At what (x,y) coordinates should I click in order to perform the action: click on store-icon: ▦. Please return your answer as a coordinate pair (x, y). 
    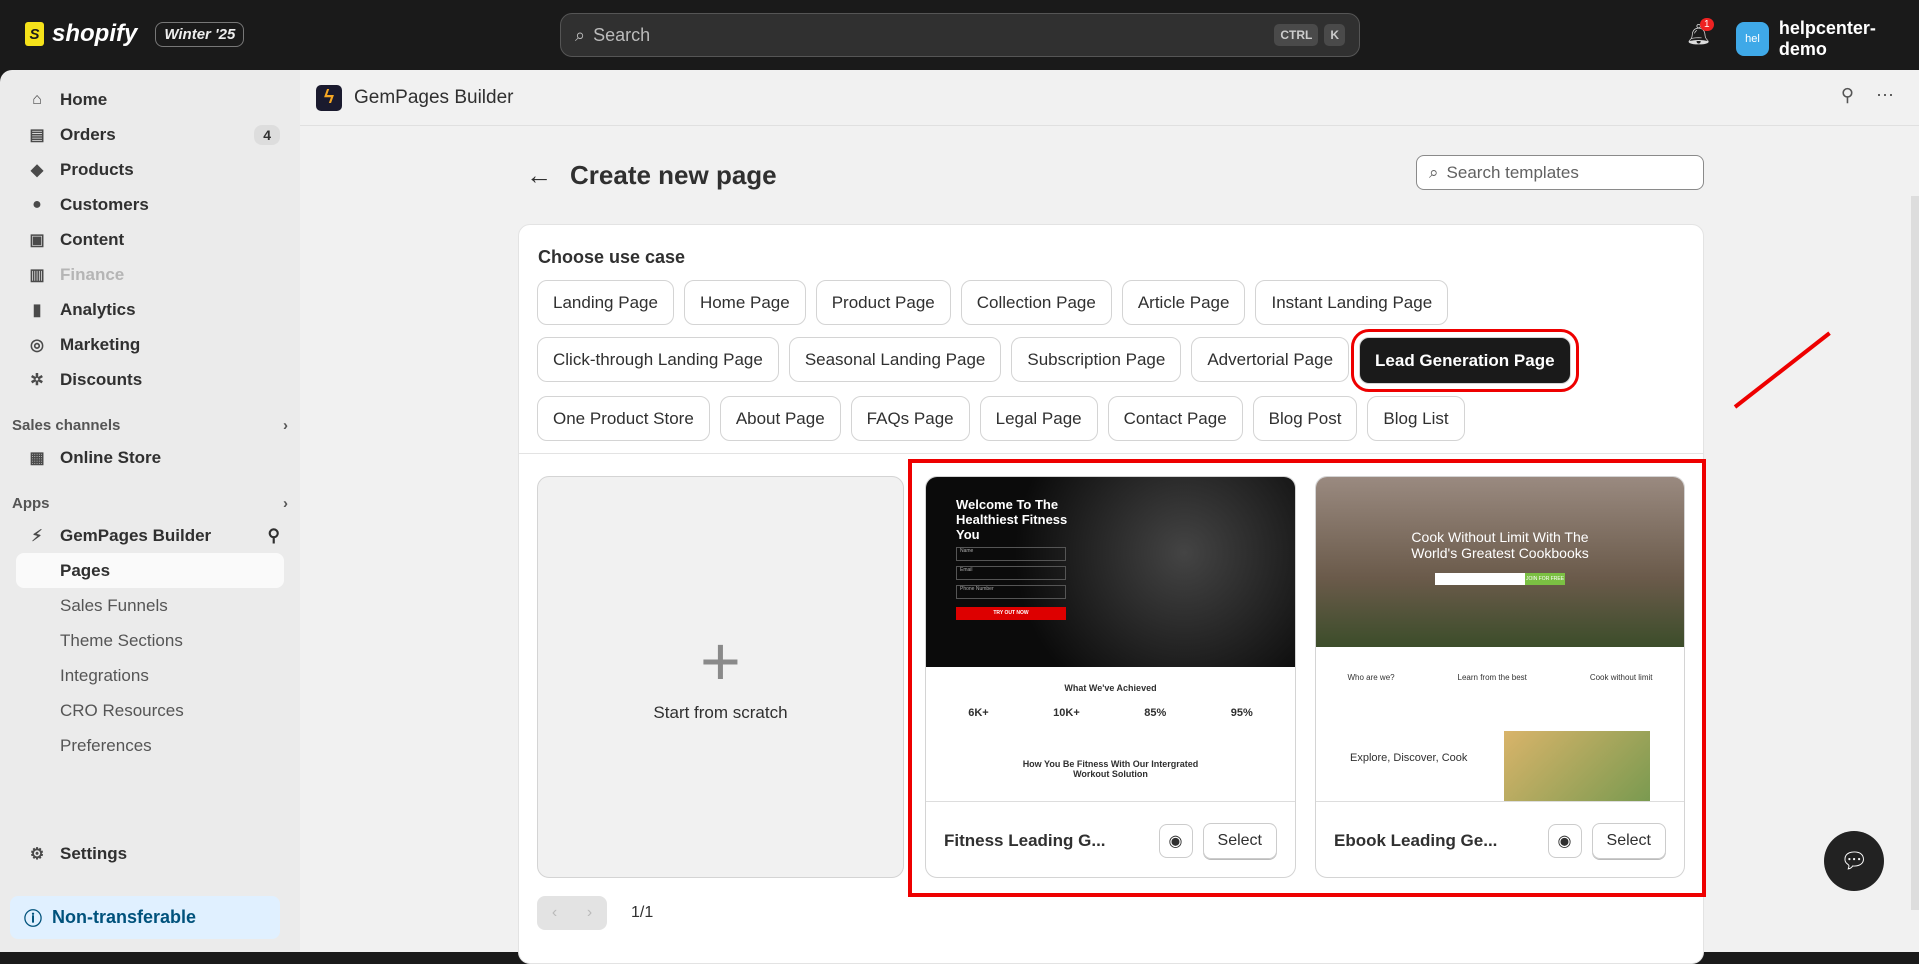
    Looking at the image, I should click on (37, 458).